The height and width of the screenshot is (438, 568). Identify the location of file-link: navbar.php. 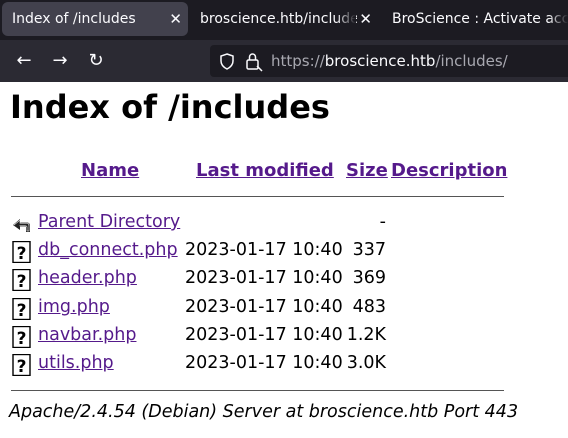
(87, 335).